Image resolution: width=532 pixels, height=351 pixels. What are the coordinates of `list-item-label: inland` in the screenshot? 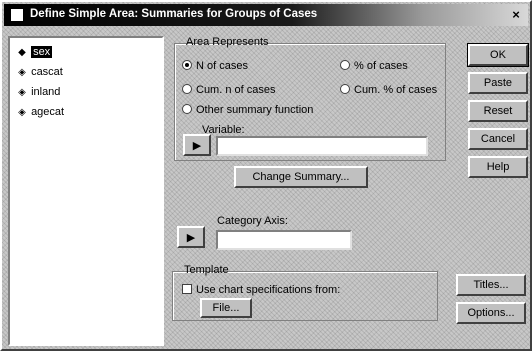 It's located at (46, 92).